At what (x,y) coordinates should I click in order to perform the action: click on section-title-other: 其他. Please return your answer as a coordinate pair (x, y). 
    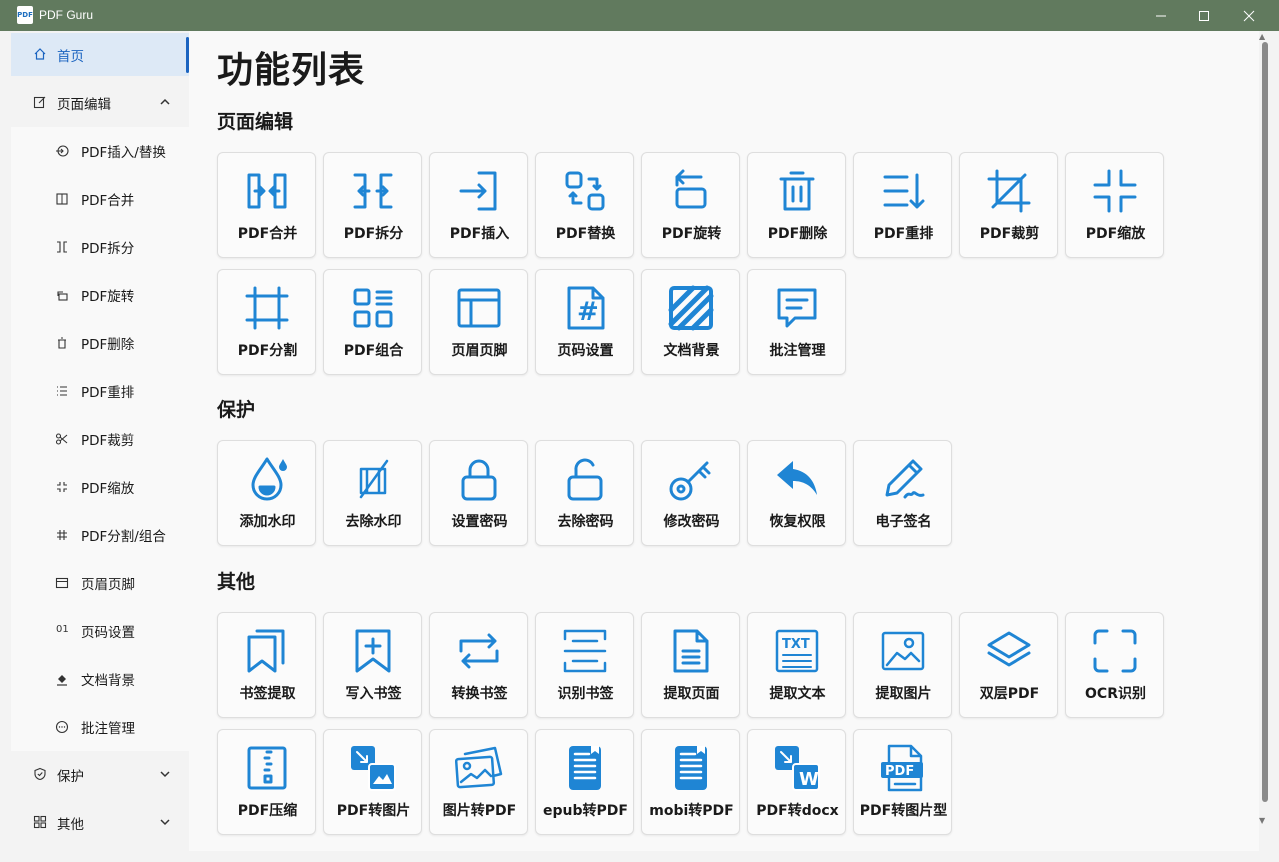
    Looking at the image, I should click on (236, 582).